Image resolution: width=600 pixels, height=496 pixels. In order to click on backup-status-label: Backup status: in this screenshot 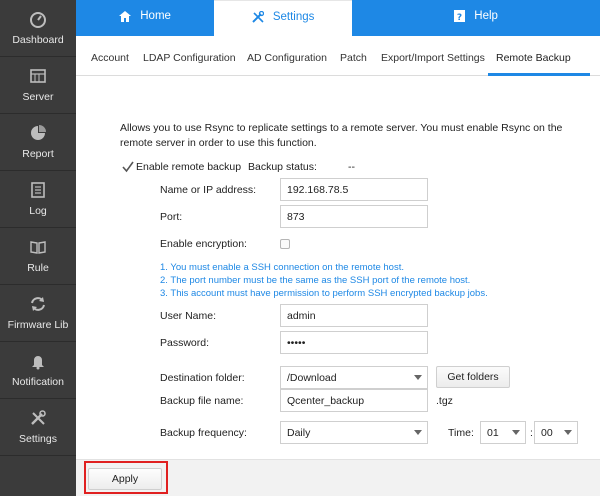, I will do `click(282, 167)`.